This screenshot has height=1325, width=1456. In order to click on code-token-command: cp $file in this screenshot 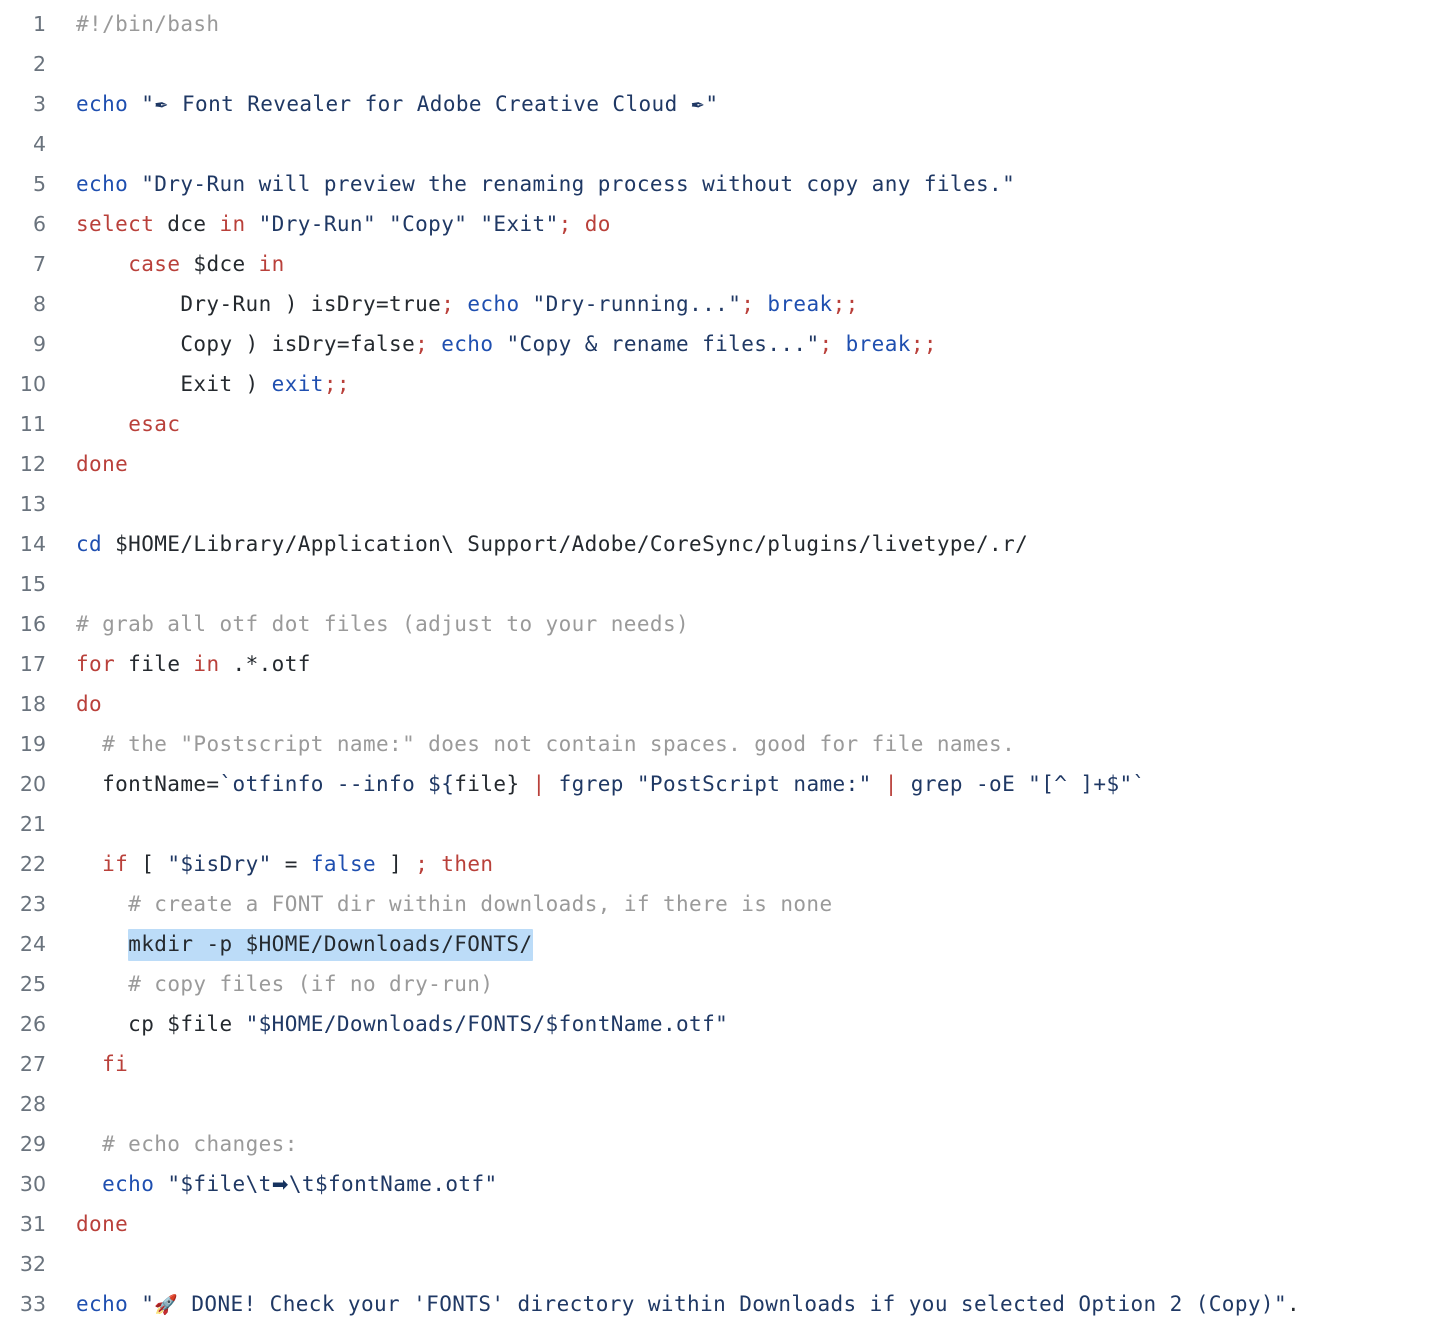, I will do `click(161, 1024)`.